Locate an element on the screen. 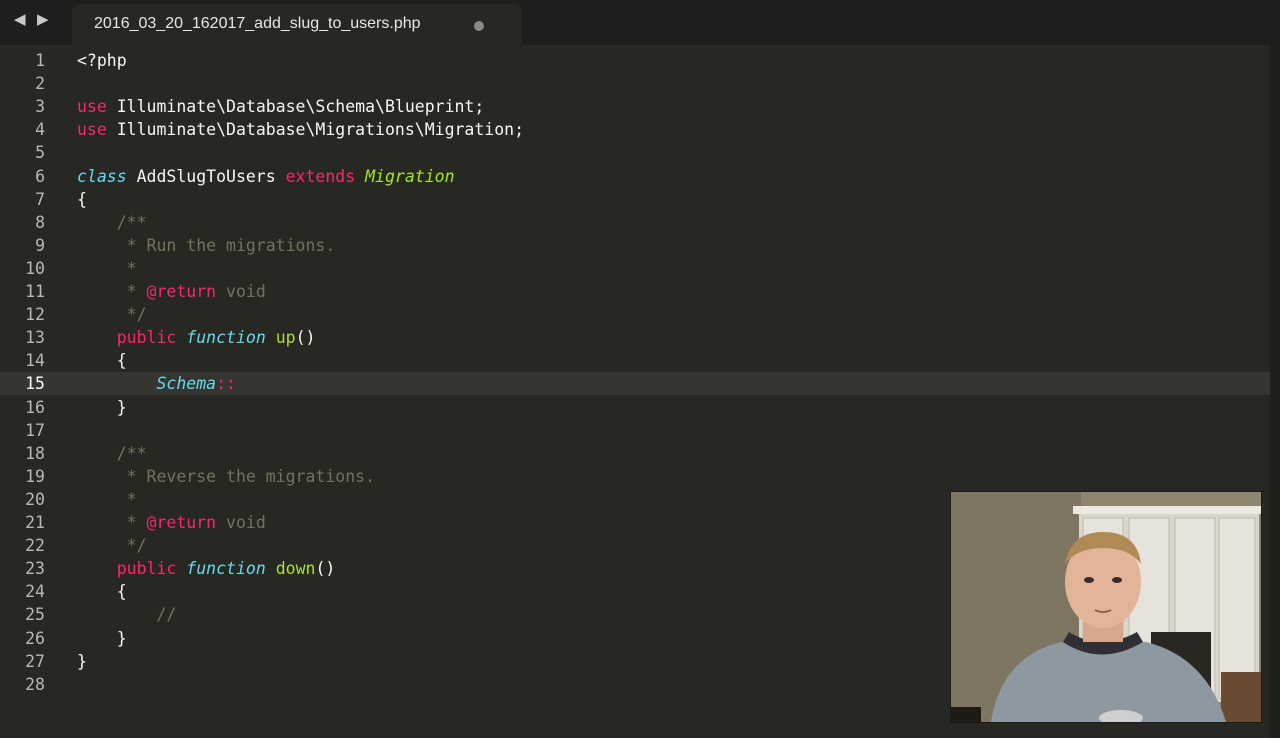  tab-title: 2016_03_20_162017_add_slug_to_users.php is located at coordinates (257, 23).